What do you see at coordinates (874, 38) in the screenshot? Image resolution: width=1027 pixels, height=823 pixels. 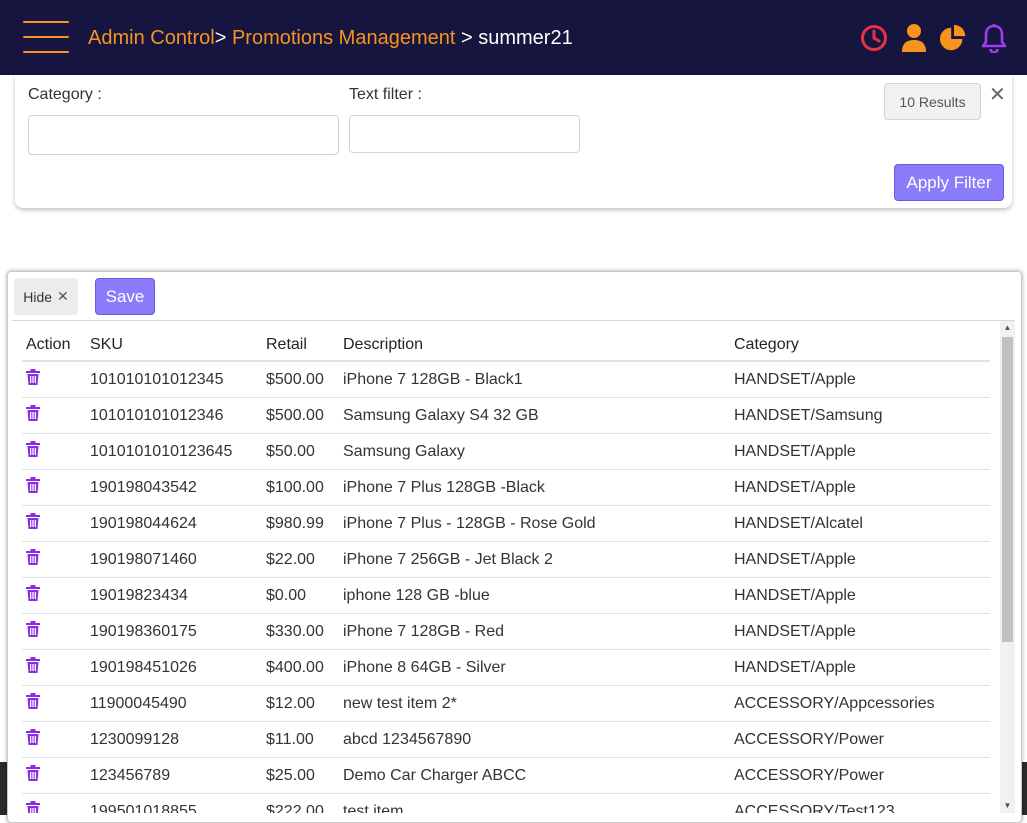 I see `clock-icon` at bounding box center [874, 38].